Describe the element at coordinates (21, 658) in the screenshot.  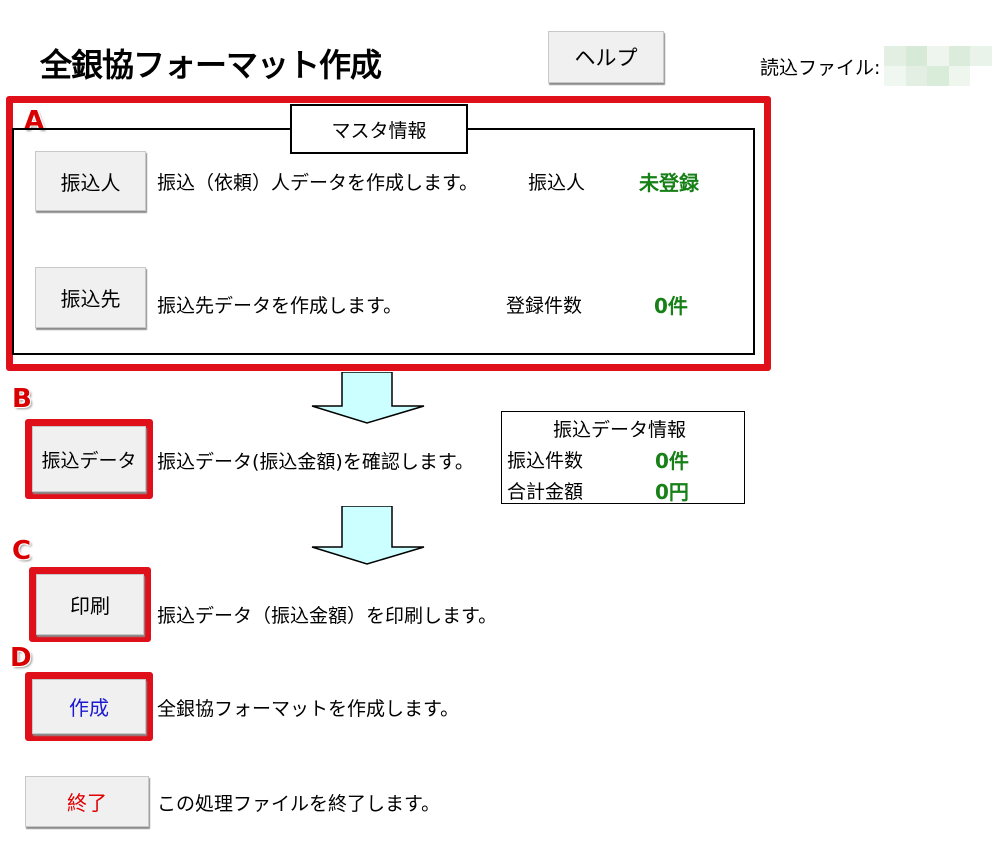
I see `badge-d: D` at that location.